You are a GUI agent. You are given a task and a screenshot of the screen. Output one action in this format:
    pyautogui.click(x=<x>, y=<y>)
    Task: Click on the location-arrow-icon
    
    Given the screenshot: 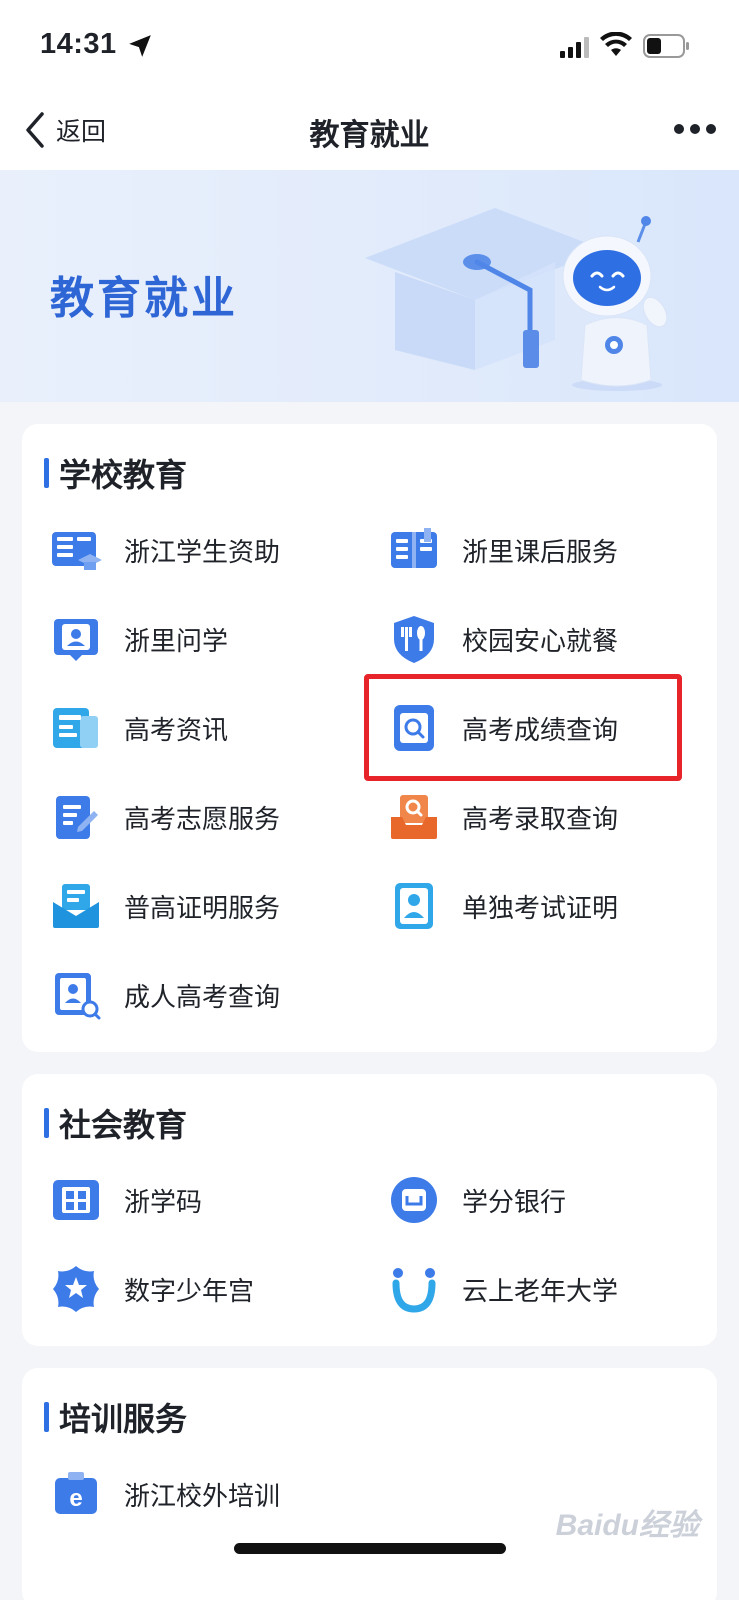 What is the action you would take?
    pyautogui.click(x=140, y=46)
    